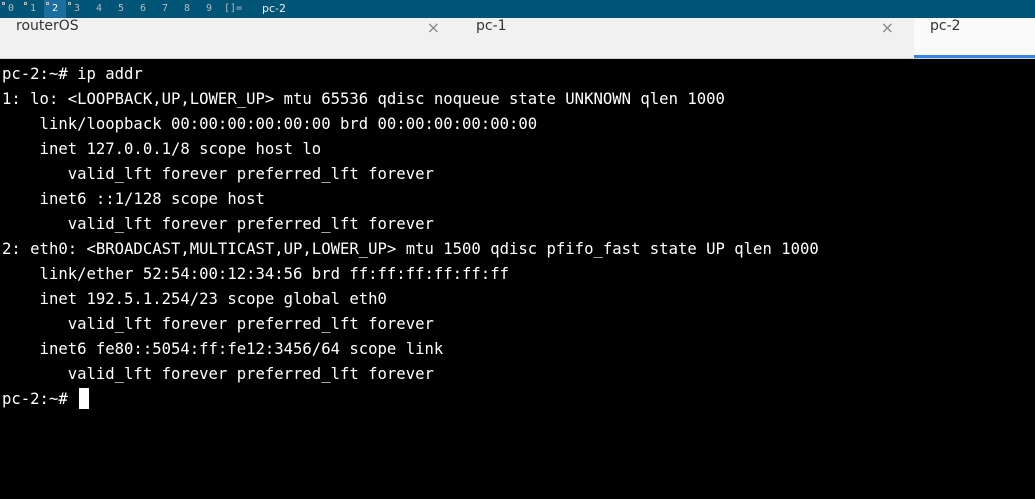 This screenshot has width=1035, height=499. Describe the element at coordinates (974, 38) in the screenshot. I see `tab-pc-2: pc-2` at that location.